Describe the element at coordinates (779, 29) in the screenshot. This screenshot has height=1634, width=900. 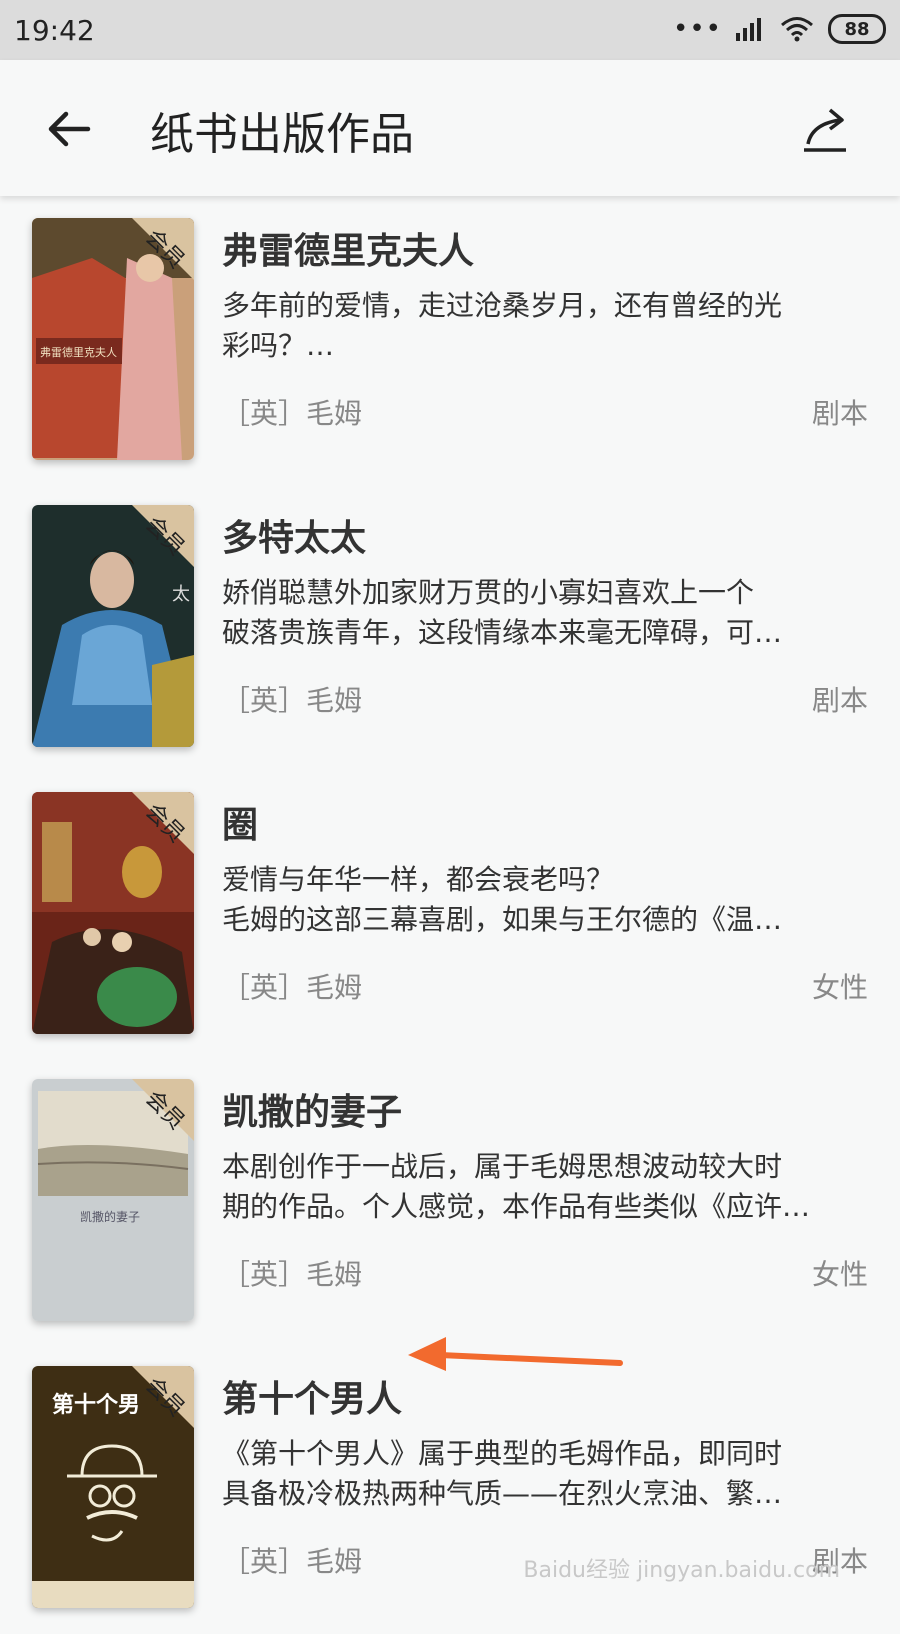
I see `status-icons: ••• 88` at that location.